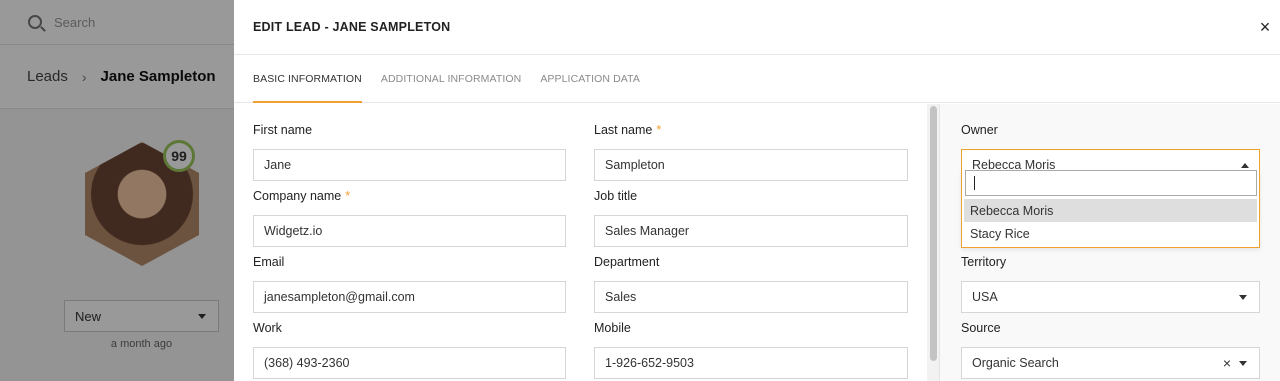  I want to click on scrollbar, so click(933, 242).